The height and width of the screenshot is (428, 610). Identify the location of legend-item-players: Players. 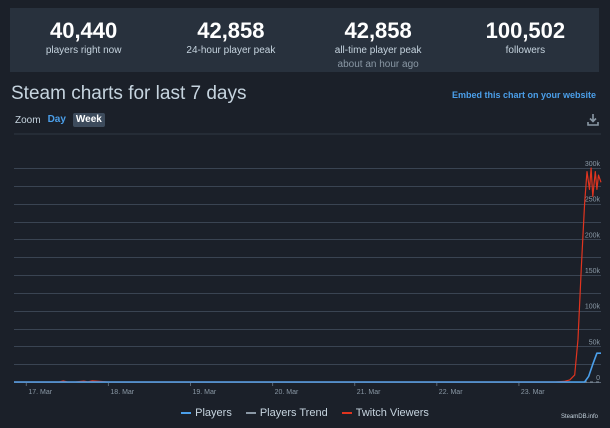
(206, 413).